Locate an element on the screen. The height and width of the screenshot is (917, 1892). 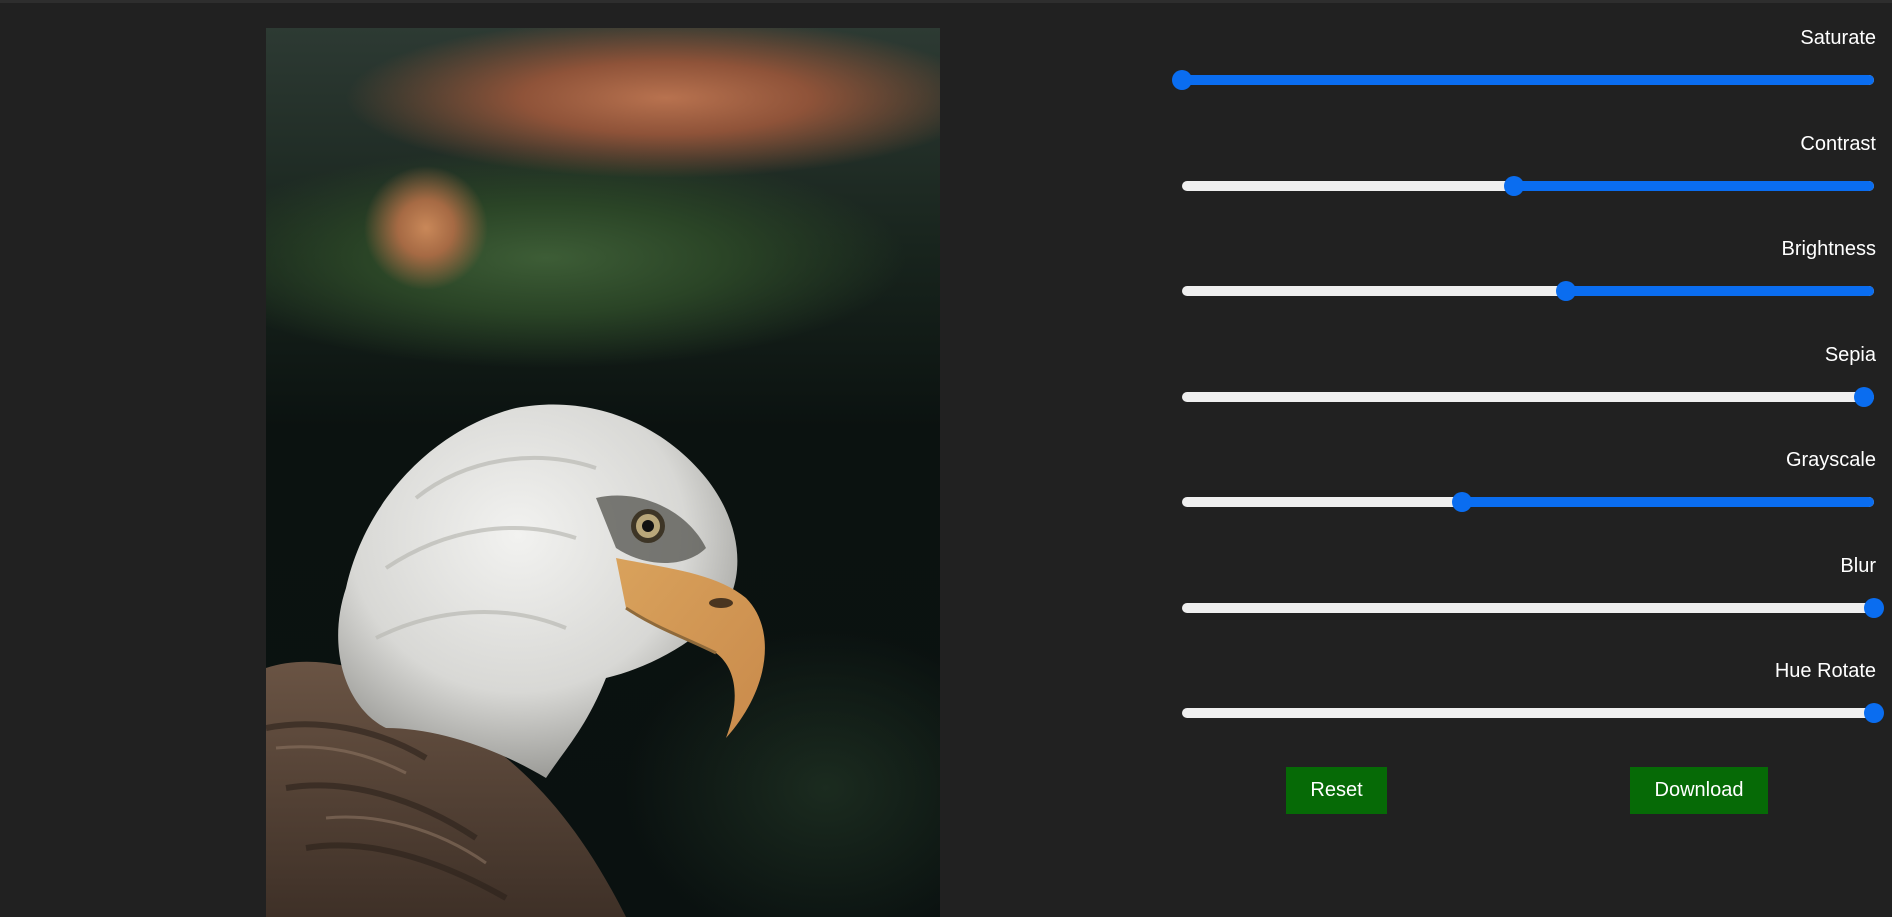
grayscale-label: Grayscale is located at coordinates (1830, 460).